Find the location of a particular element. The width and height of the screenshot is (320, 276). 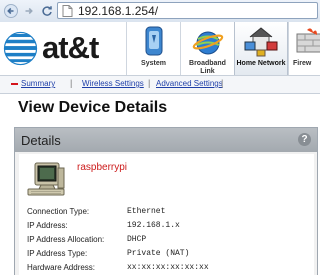

tab-home-network: Home Network is located at coordinates (261, 48).